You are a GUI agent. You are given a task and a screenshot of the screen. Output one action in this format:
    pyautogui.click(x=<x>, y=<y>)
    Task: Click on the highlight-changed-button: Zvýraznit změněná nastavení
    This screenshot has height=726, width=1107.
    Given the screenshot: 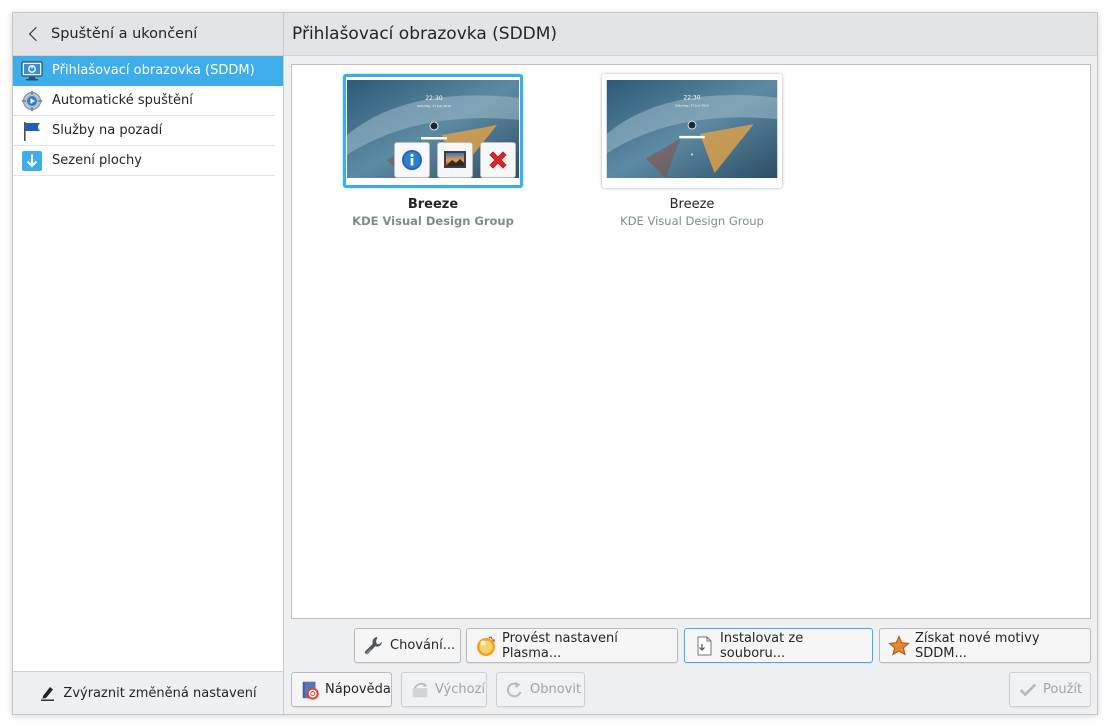 What is the action you would take?
    pyautogui.click(x=148, y=692)
    